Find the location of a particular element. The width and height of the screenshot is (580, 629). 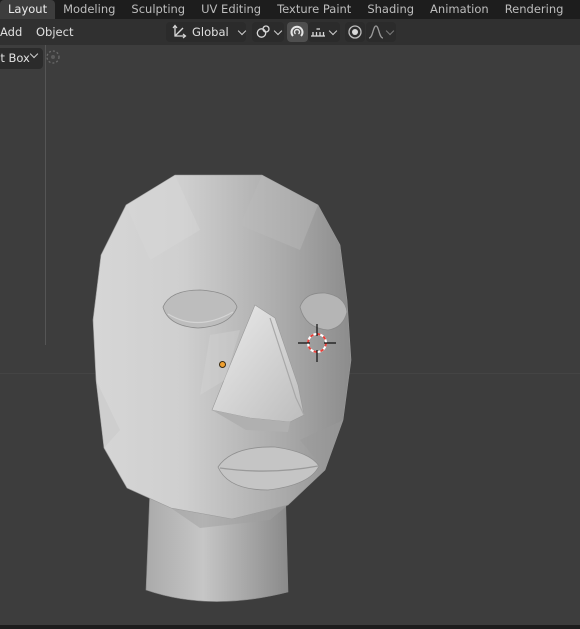

3d-cursor-icon is located at coordinates (317, 343).